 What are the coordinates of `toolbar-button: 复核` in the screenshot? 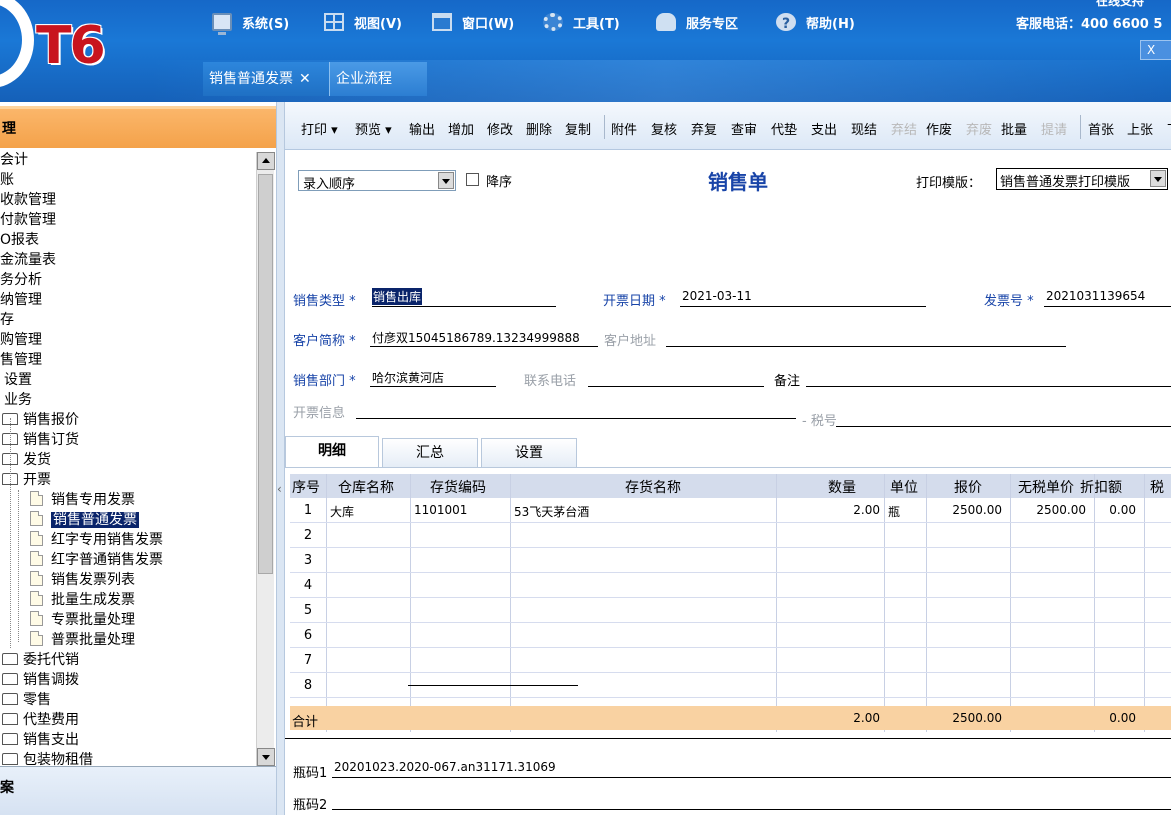 It's located at (664, 128).